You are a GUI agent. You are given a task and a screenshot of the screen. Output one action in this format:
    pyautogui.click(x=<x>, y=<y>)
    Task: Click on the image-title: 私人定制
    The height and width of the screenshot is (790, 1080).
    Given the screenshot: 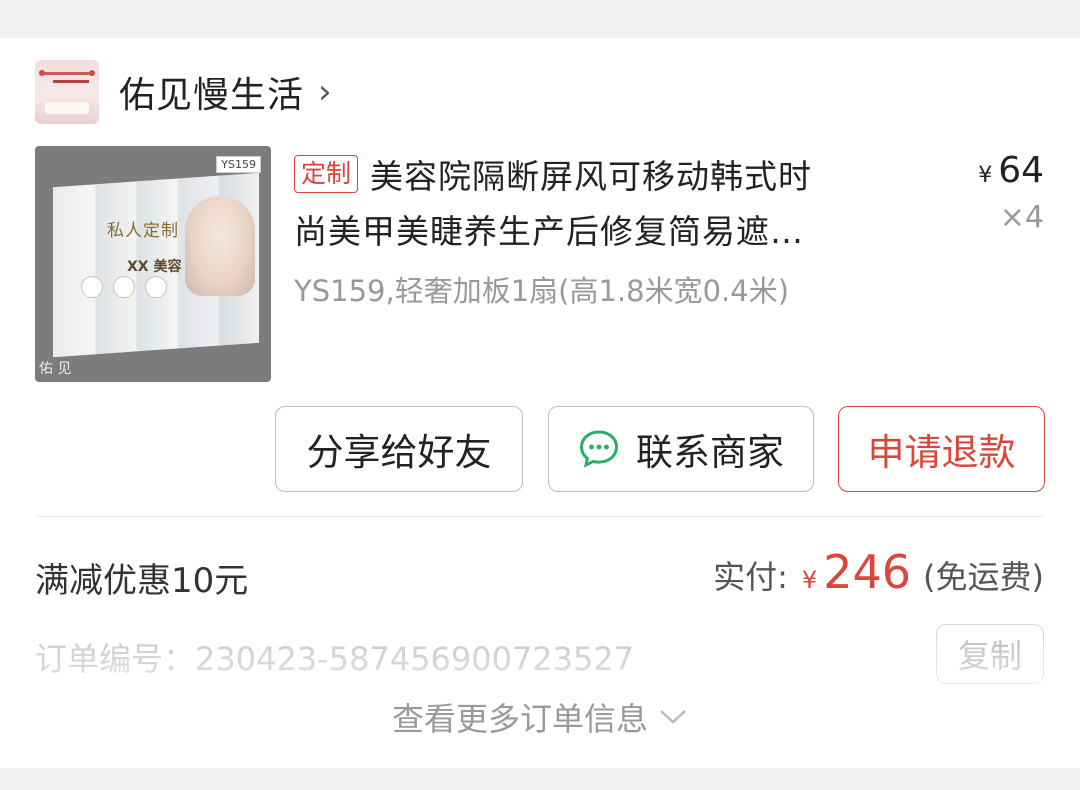 What is the action you would take?
    pyautogui.click(x=143, y=231)
    